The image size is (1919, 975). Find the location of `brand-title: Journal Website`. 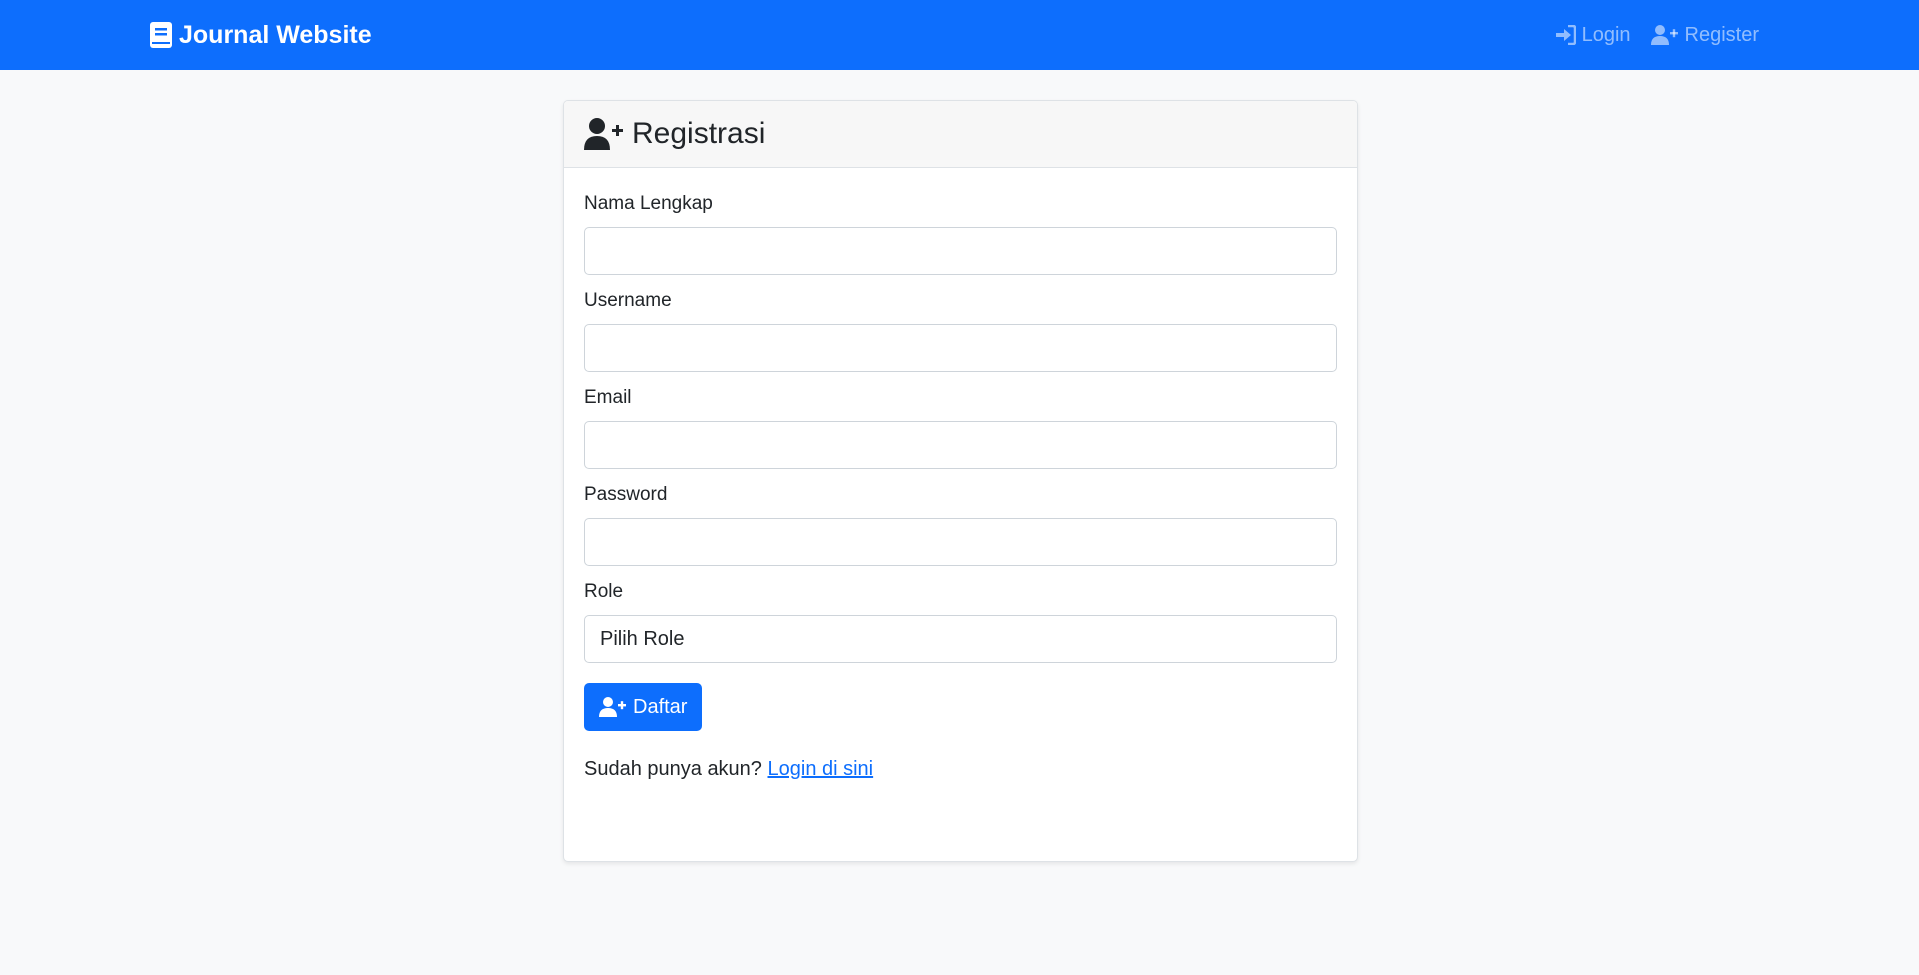

brand-title: Journal Website is located at coordinates (275, 34).